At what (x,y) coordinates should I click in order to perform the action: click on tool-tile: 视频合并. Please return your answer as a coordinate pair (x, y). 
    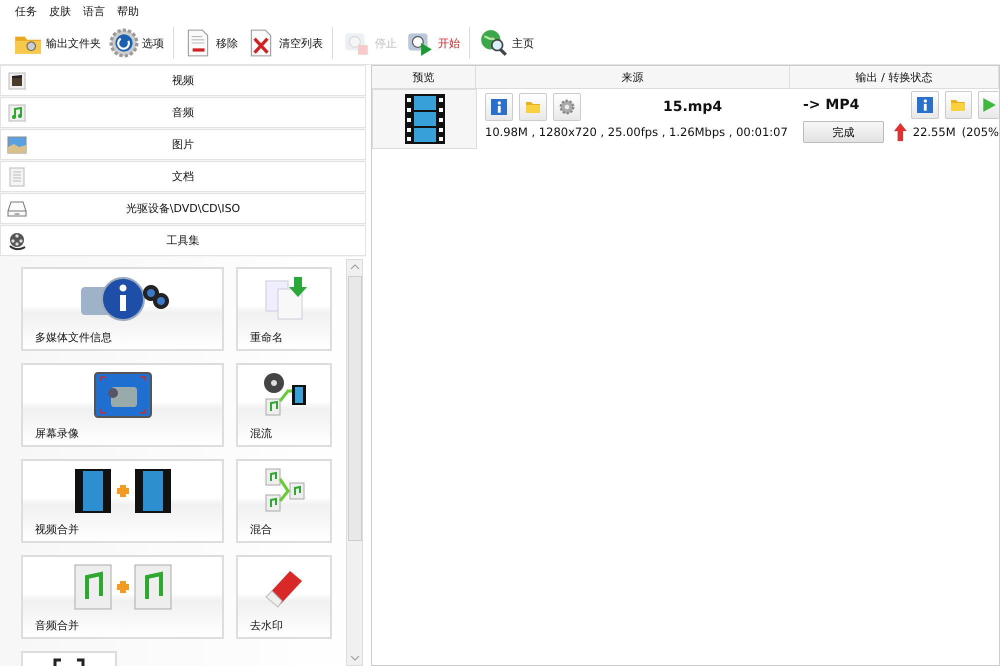
    Looking at the image, I should click on (122, 501).